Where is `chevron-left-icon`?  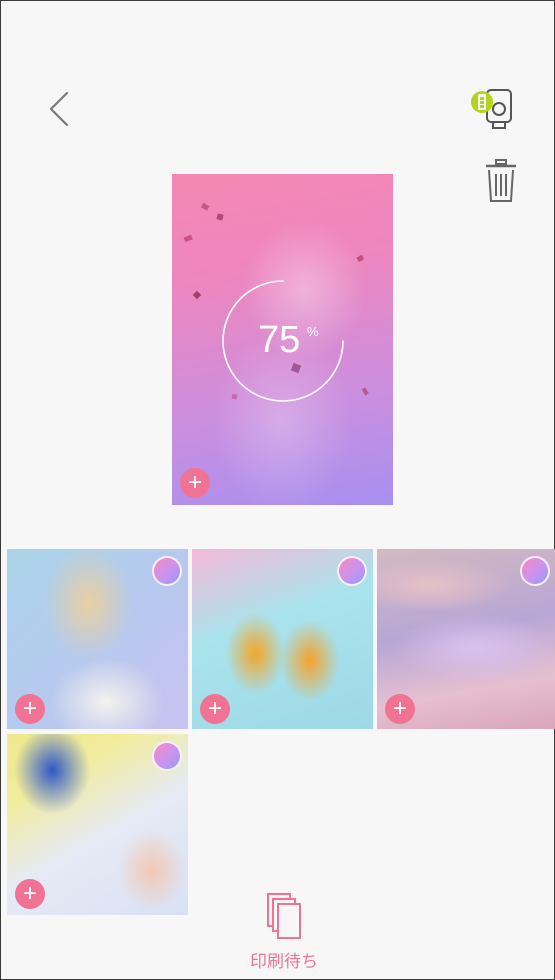 chevron-left-icon is located at coordinates (59, 109).